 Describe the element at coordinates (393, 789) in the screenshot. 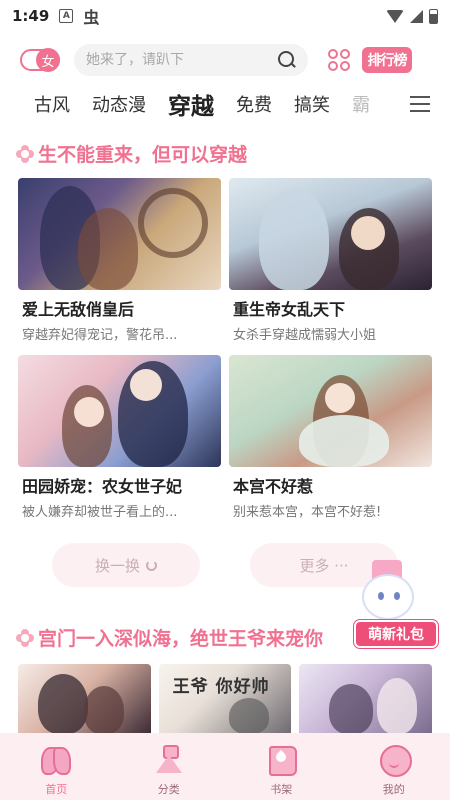

I see `nav-label: 我的` at that location.